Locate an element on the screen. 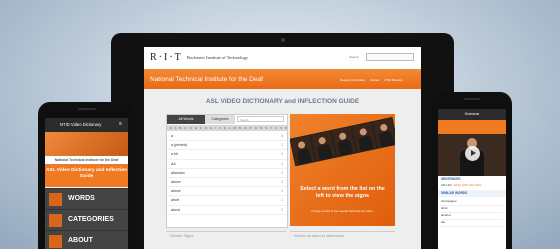 The width and height of the screenshot is (560, 249). top-nav-contact: Contact is located at coordinates (375, 80).